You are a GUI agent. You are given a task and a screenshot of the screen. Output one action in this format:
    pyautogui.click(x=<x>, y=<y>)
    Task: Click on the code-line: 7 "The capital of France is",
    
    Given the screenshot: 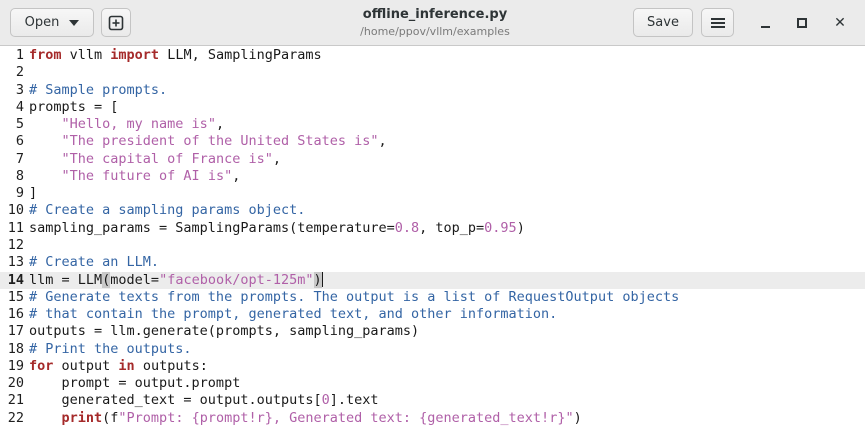 What is the action you would take?
    pyautogui.click(x=432, y=159)
    